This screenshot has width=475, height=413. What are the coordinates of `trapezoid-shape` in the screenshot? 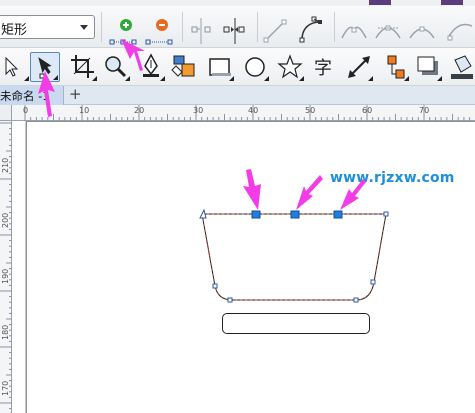 It's located at (294, 257).